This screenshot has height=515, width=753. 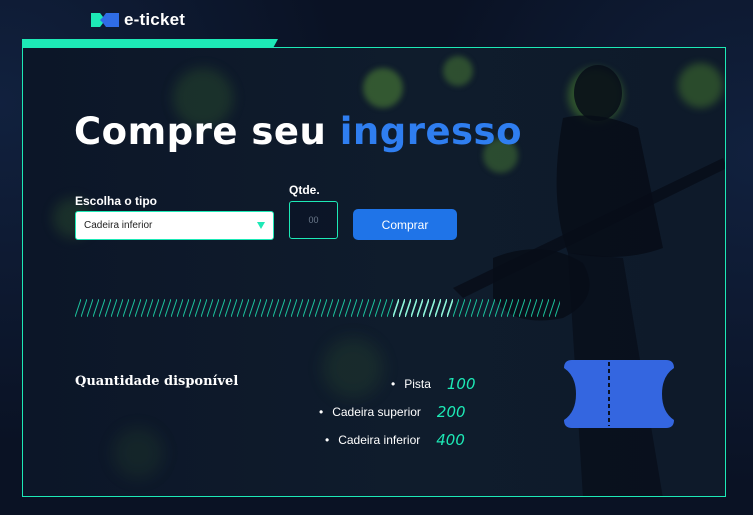 What do you see at coordinates (261, 225) in the screenshot?
I see `chevron-down-icon` at bounding box center [261, 225].